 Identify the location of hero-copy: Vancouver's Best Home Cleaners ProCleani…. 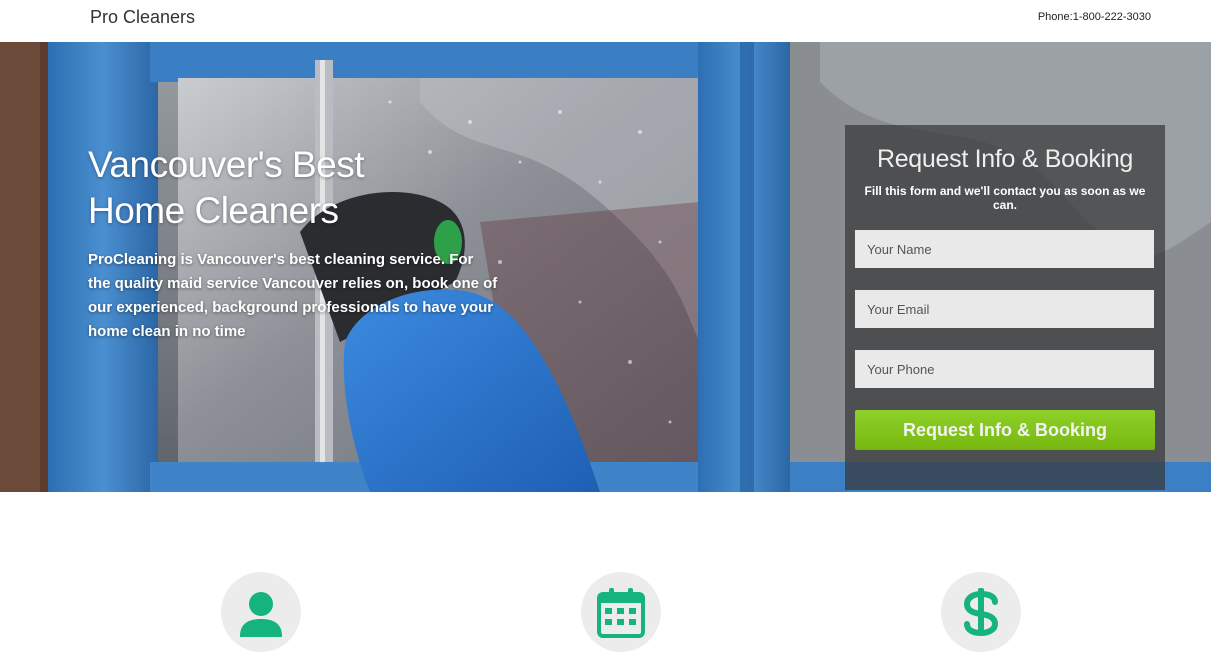
(293, 243).